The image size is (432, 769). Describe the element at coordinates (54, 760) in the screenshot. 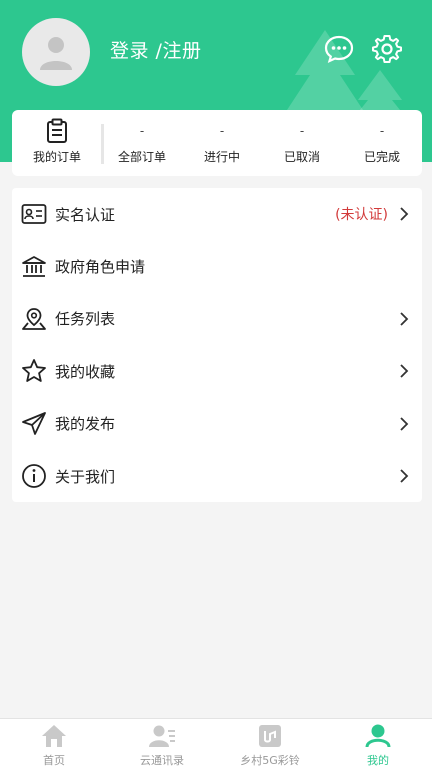

I see `tab-label: 首页` at that location.